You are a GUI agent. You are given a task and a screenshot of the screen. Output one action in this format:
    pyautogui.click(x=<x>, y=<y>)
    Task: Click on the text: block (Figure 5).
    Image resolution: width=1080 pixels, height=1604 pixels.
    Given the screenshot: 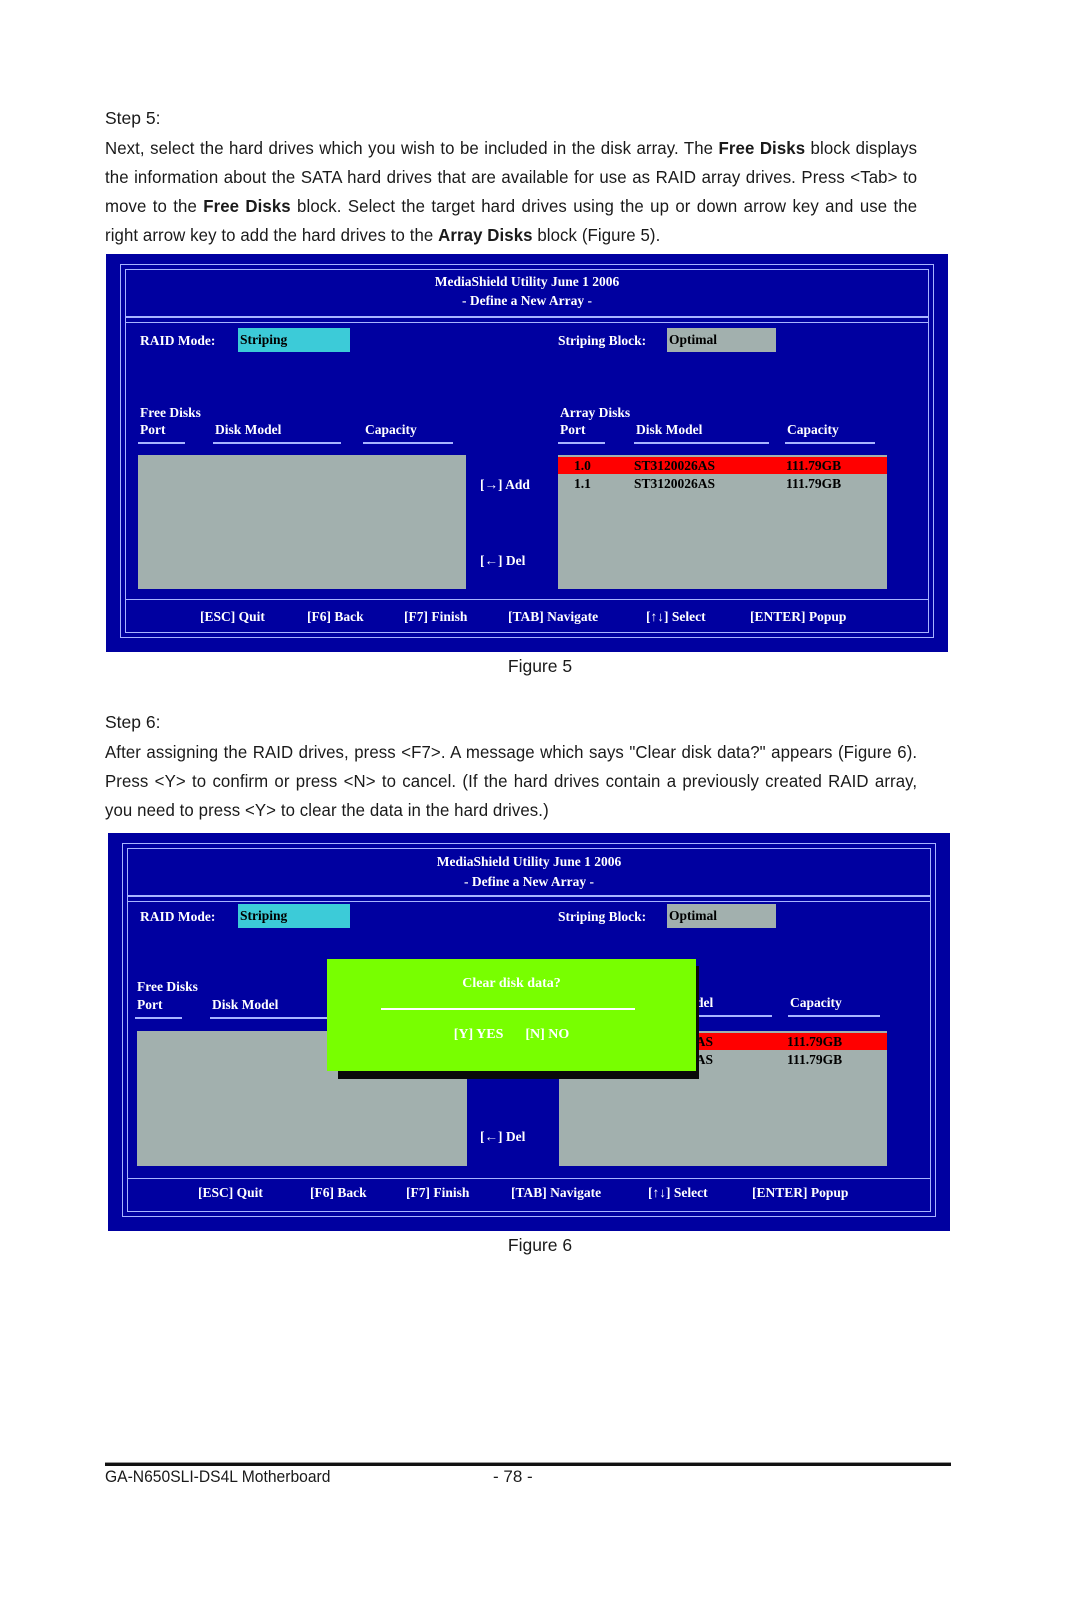 What is the action you would take?
    pyautogui.click(x=596, y=235)
    